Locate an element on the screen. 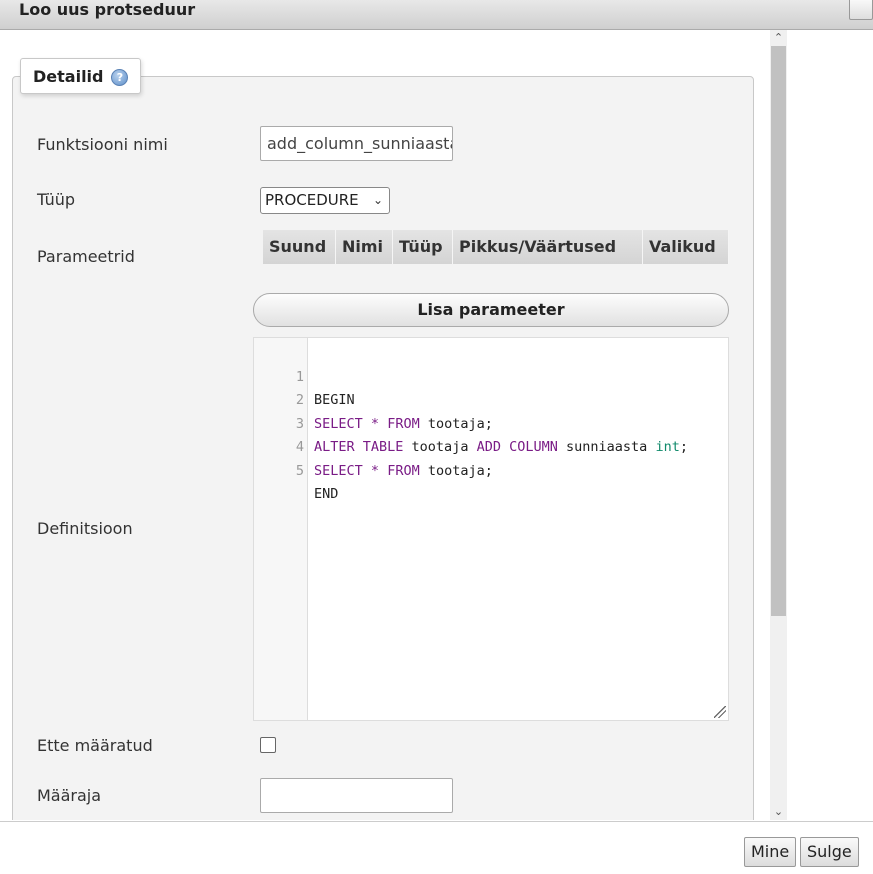 The height and width of the screenshot is (874, 873). details-legend: Detailid ? is located at coordinates (81, 76).